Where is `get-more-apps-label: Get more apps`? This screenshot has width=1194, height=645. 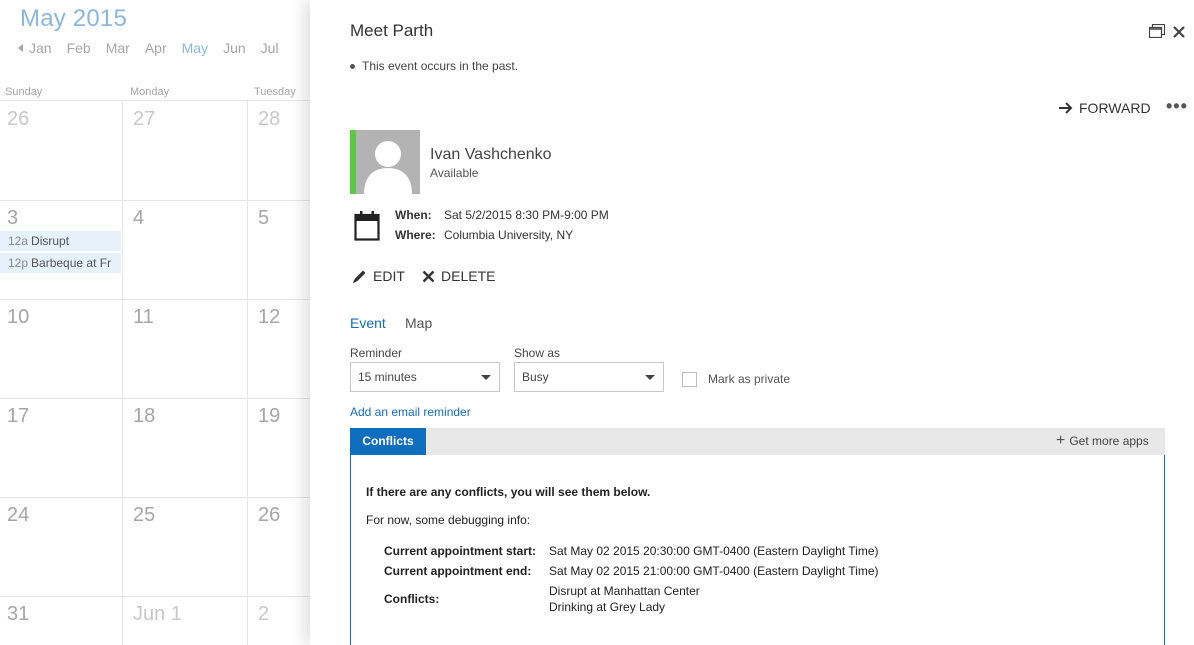
get-more-apps-label: Get more apps is located at coordinates (1109, 441).